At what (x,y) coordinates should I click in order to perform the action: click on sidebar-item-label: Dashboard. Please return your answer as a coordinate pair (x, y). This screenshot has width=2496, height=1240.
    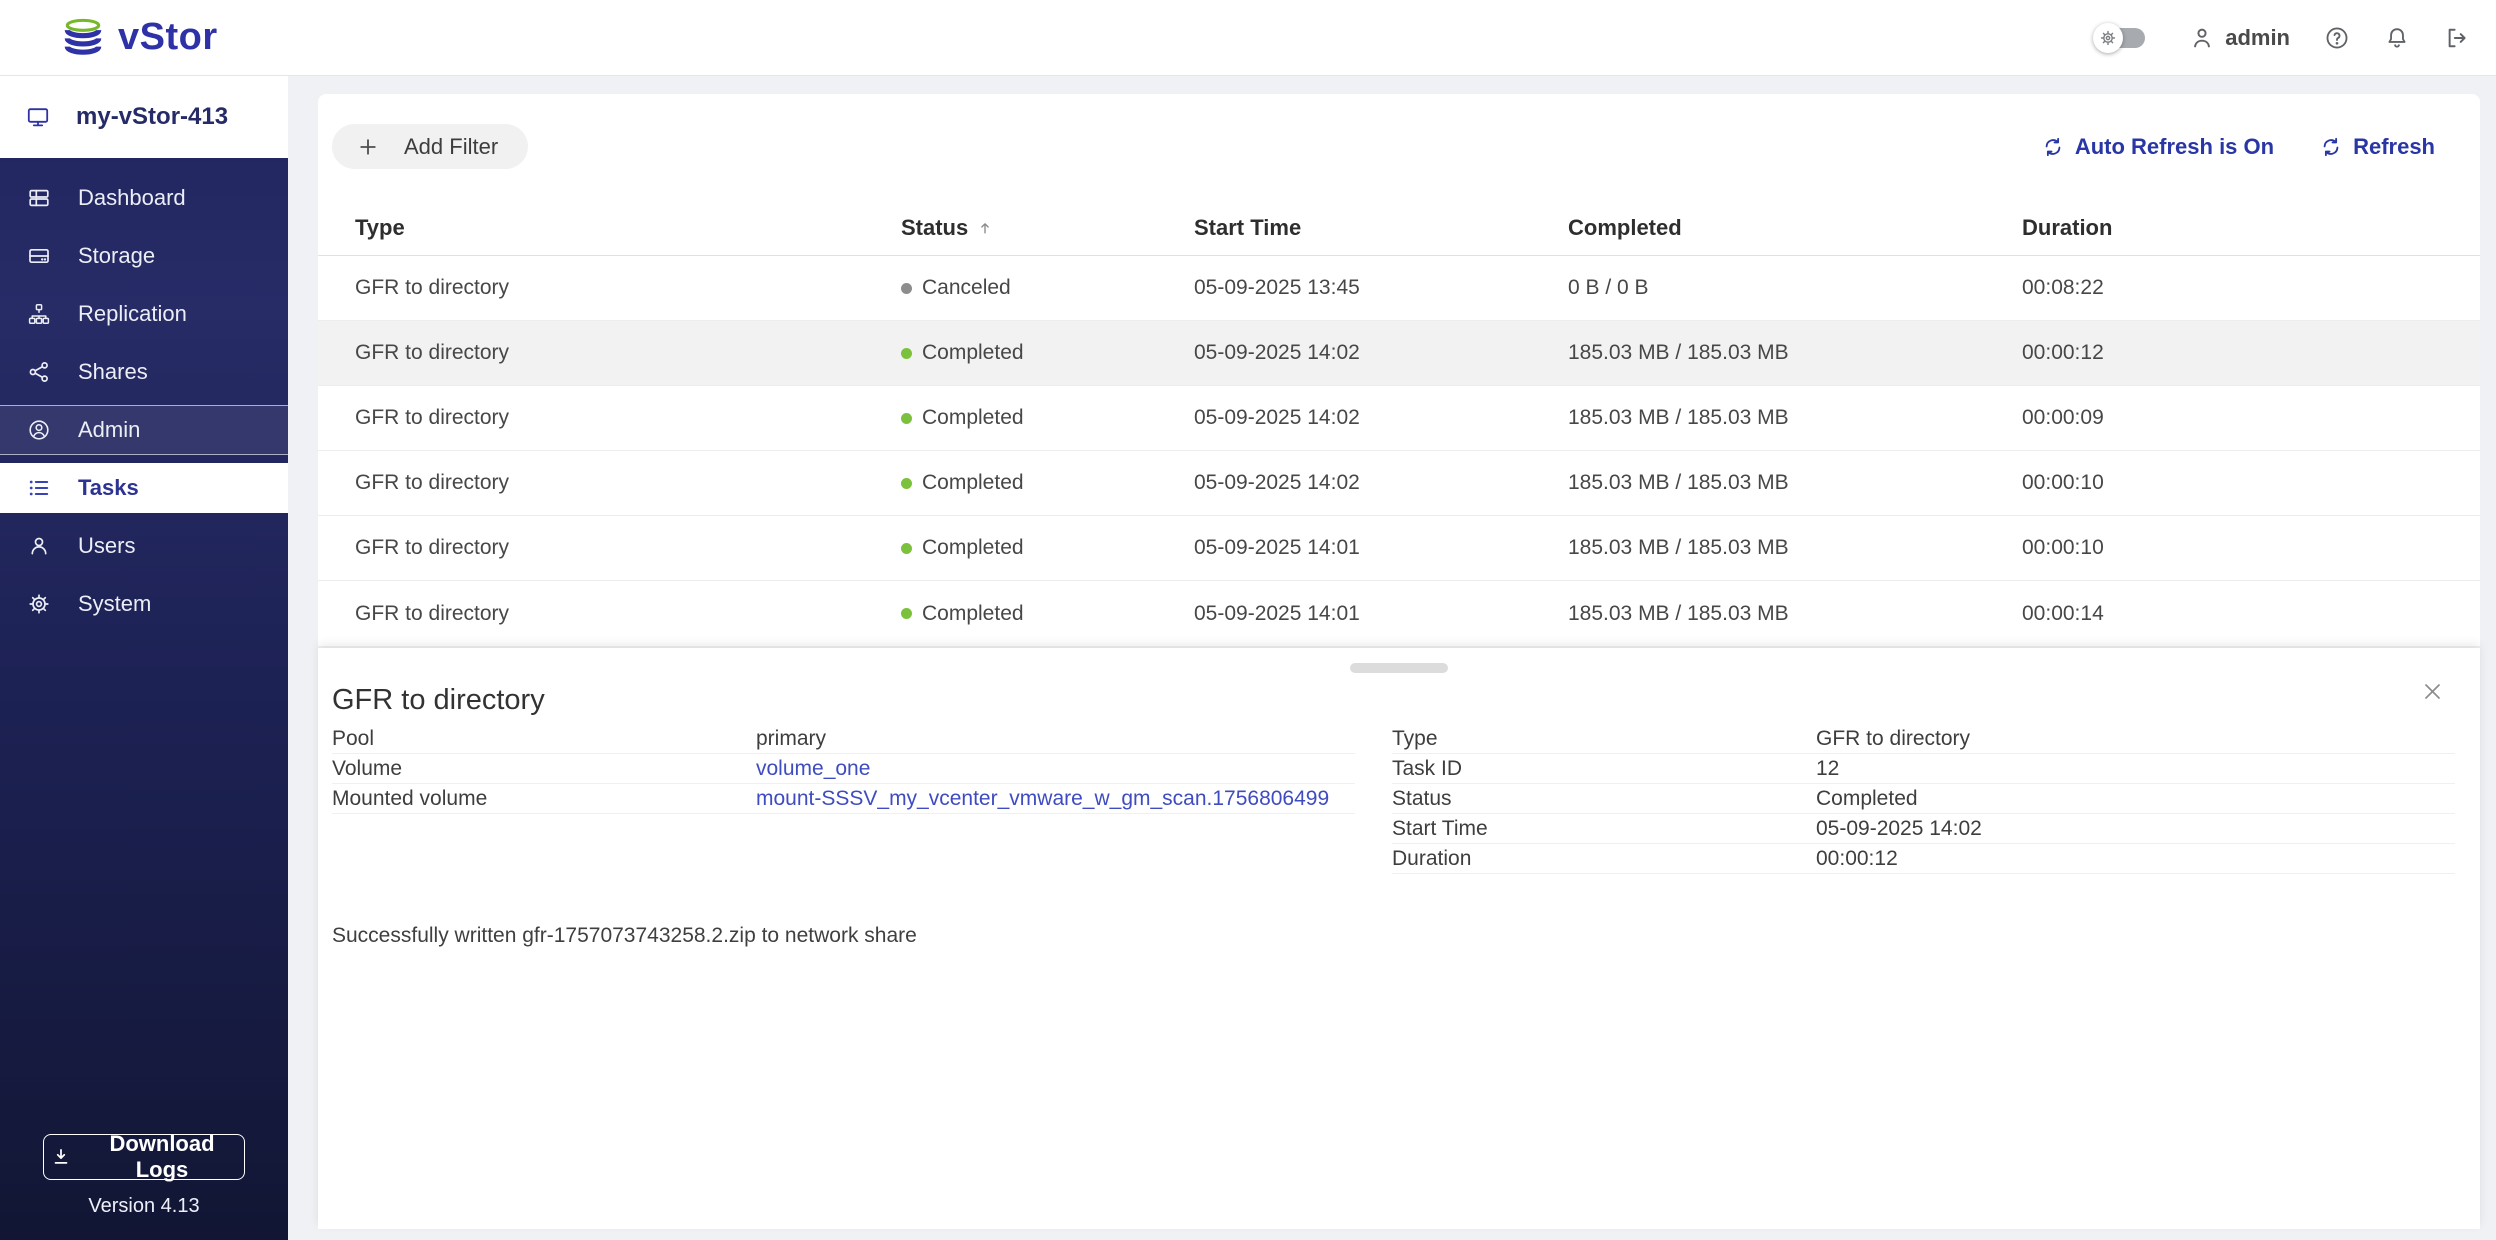
    Looking at the image, I should click on (132, 197).